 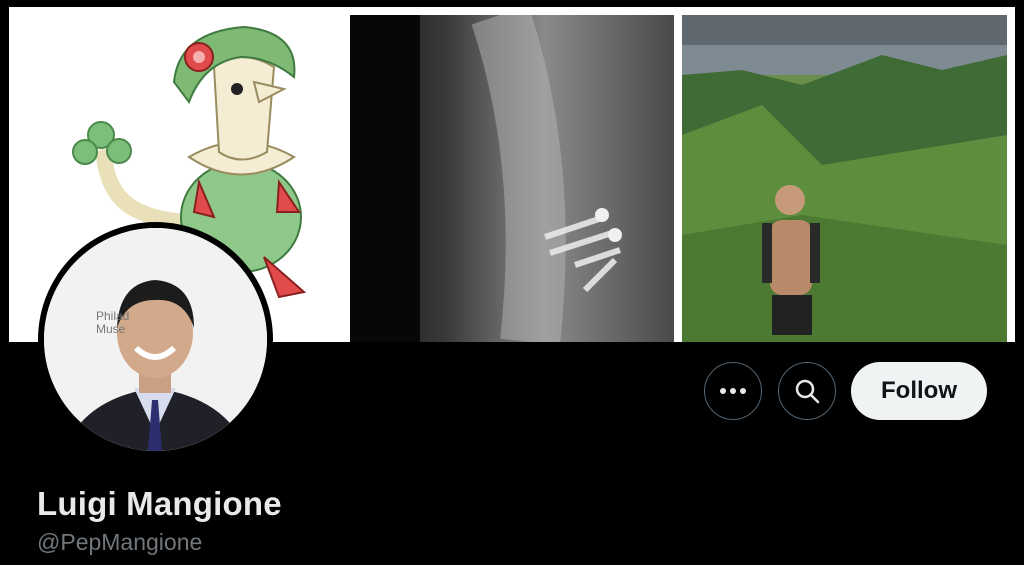 I want to click on more-horizontal-icon, so click(x=733, y=391).